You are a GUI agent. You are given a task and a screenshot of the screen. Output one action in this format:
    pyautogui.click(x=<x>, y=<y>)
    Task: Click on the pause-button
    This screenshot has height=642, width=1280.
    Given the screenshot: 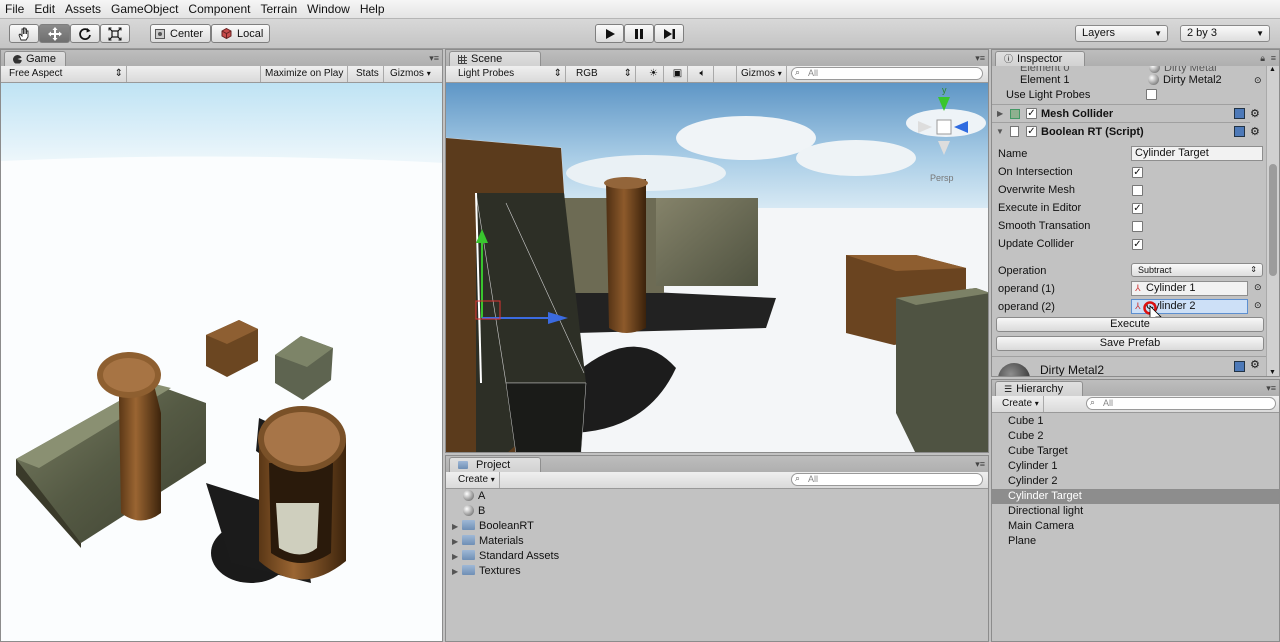 What is the action you would take?
    pyautogui.click(x=639, y=33)
    